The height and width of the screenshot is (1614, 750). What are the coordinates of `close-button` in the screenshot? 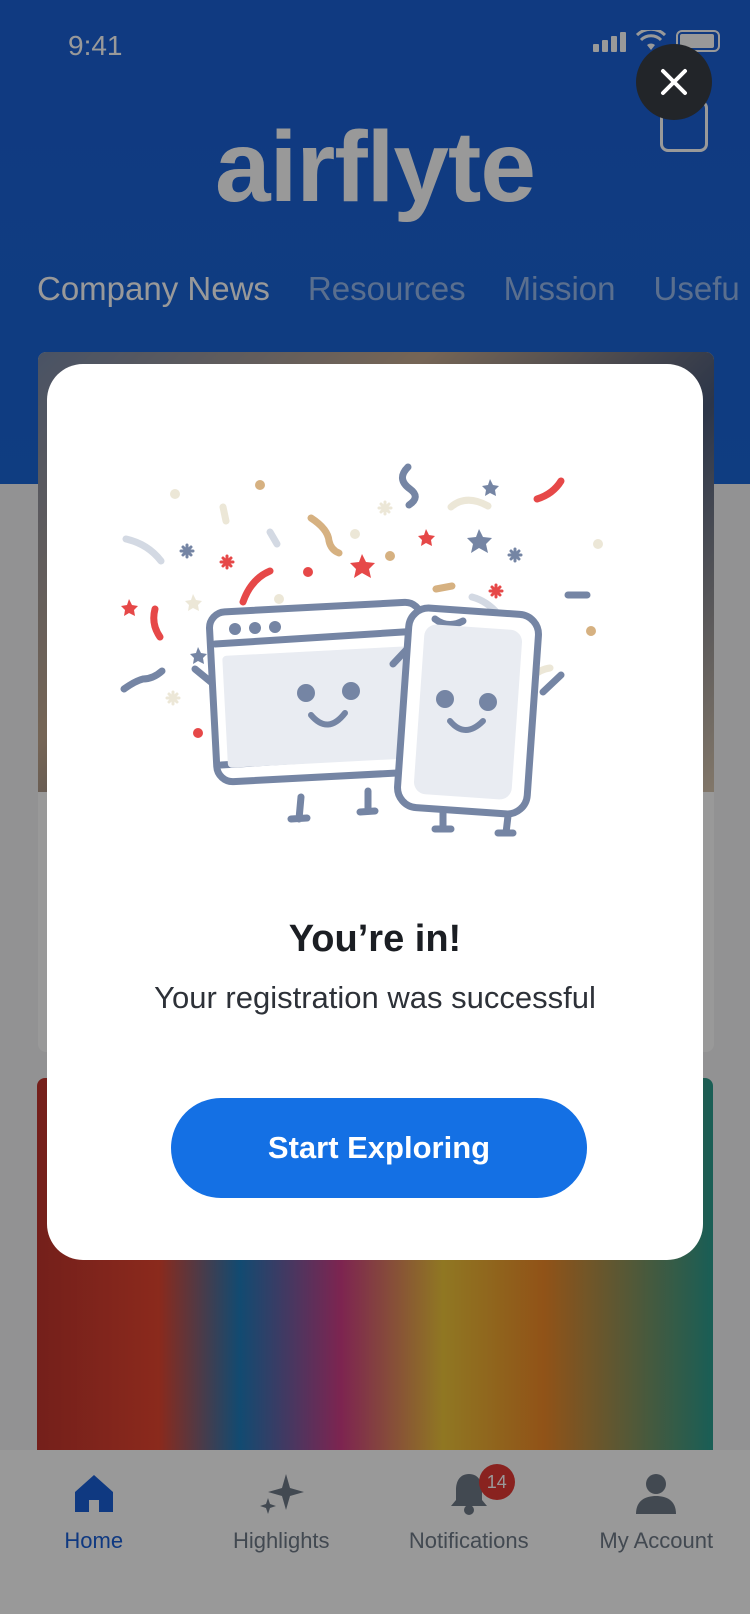 It's located at (674, 82).